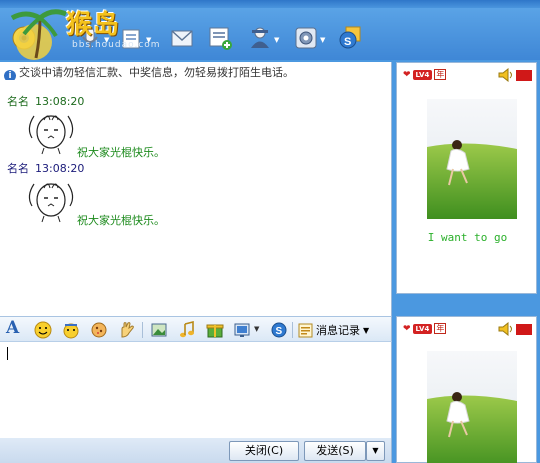  What do you see at coordinates (305, 330) in the screenshot?
I see `history-icon` at bounding box center [305, 330].